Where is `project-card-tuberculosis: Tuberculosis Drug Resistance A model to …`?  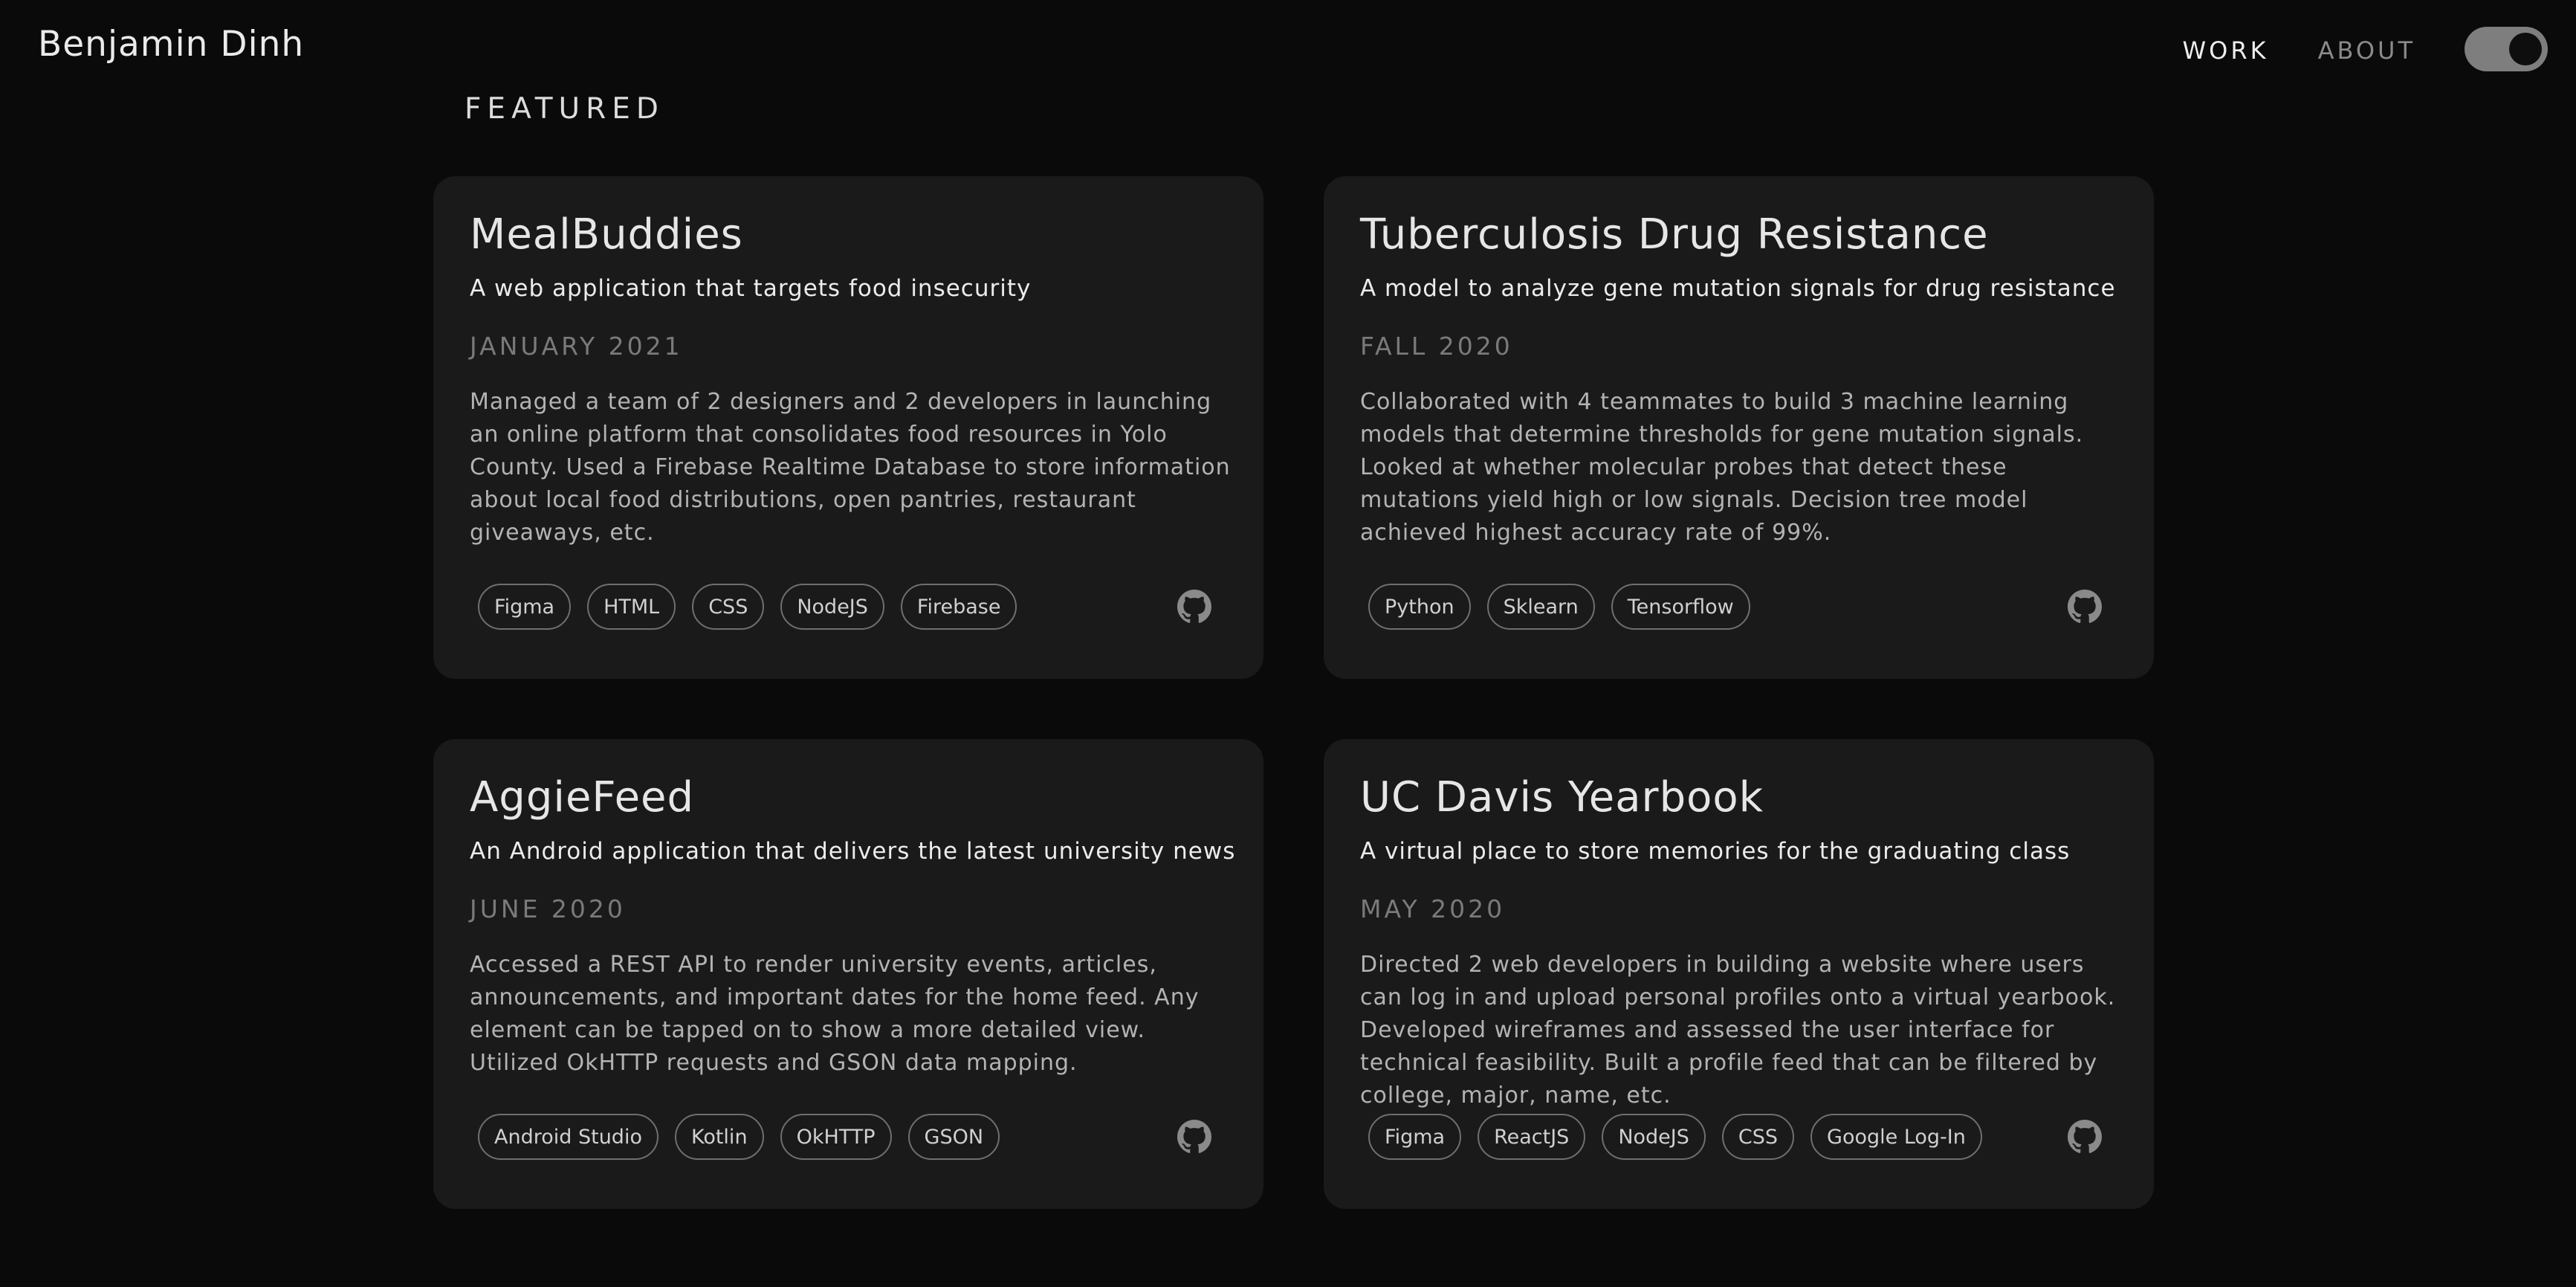
project-card-tuberculosis: Tuberculosis Drug Resistance A model to … is located at coordinates (1739, 428).